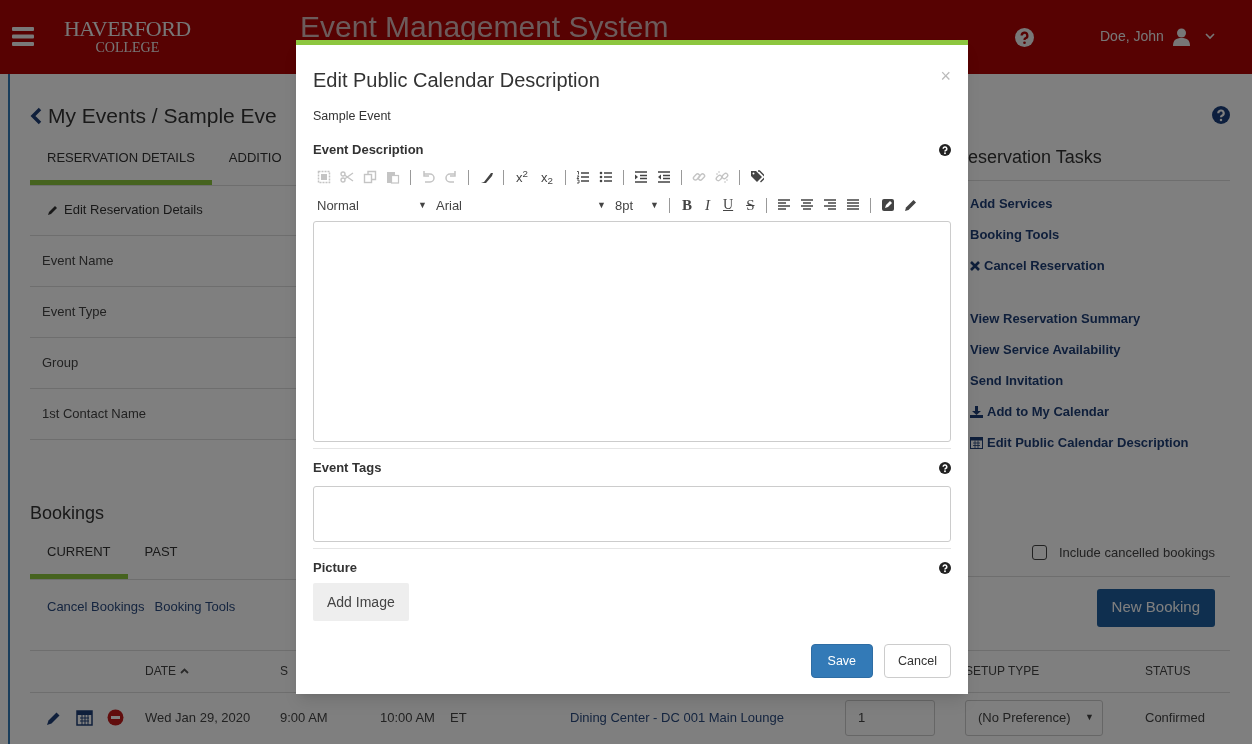 The height and width of the screenshot is (744, 1252). I want to click on college-logo-text: HAVERFORD, so click(127, 29).